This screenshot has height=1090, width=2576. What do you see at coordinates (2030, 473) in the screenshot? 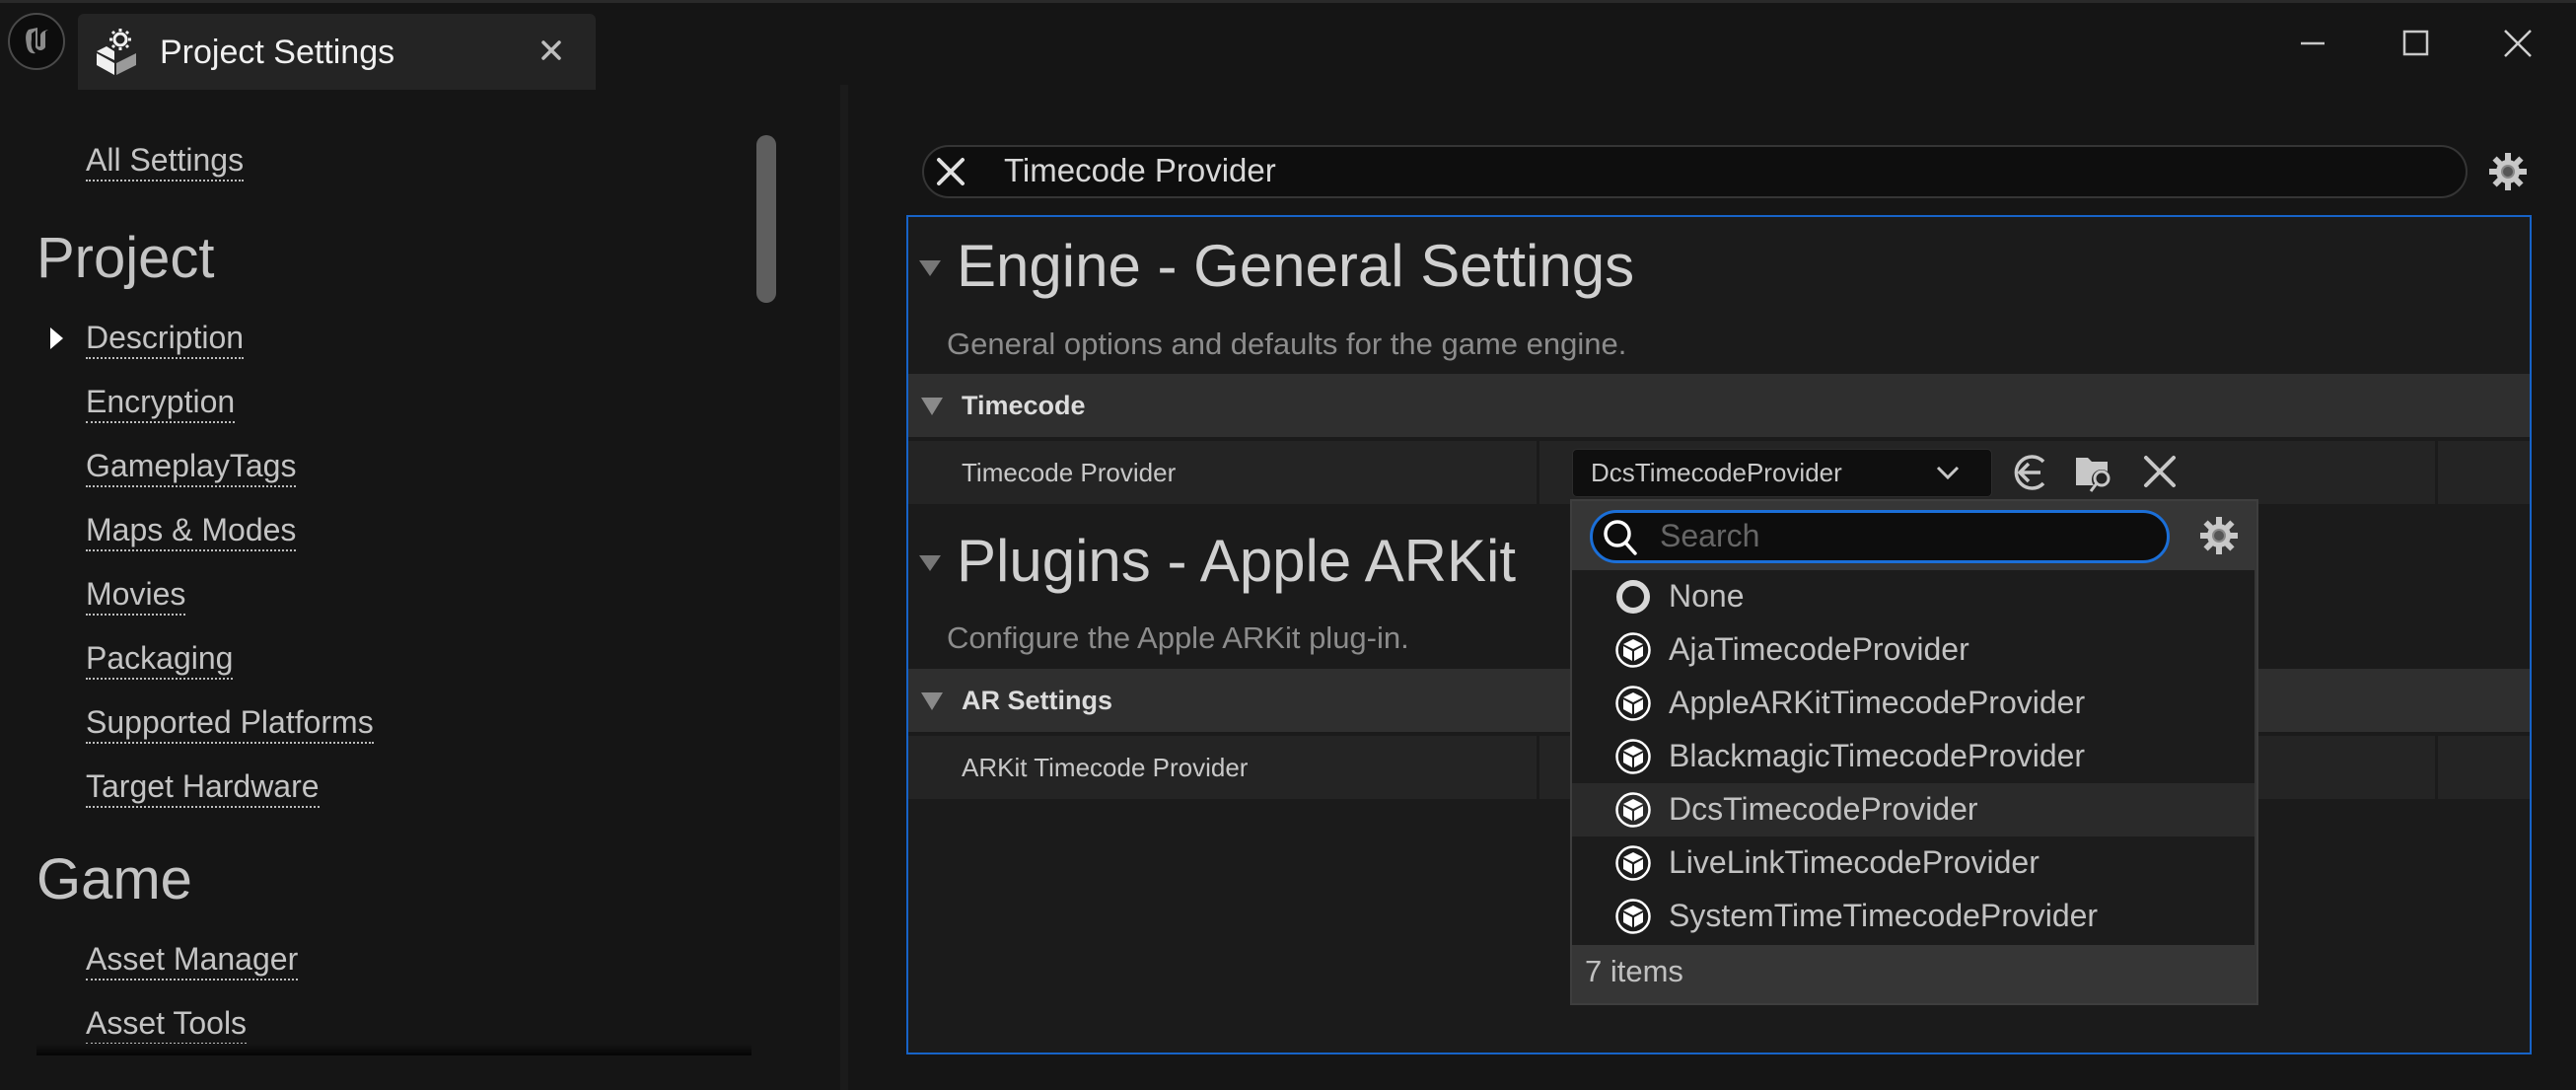
I see `reset-to-default-icon` at bounding box center [2030, 473].